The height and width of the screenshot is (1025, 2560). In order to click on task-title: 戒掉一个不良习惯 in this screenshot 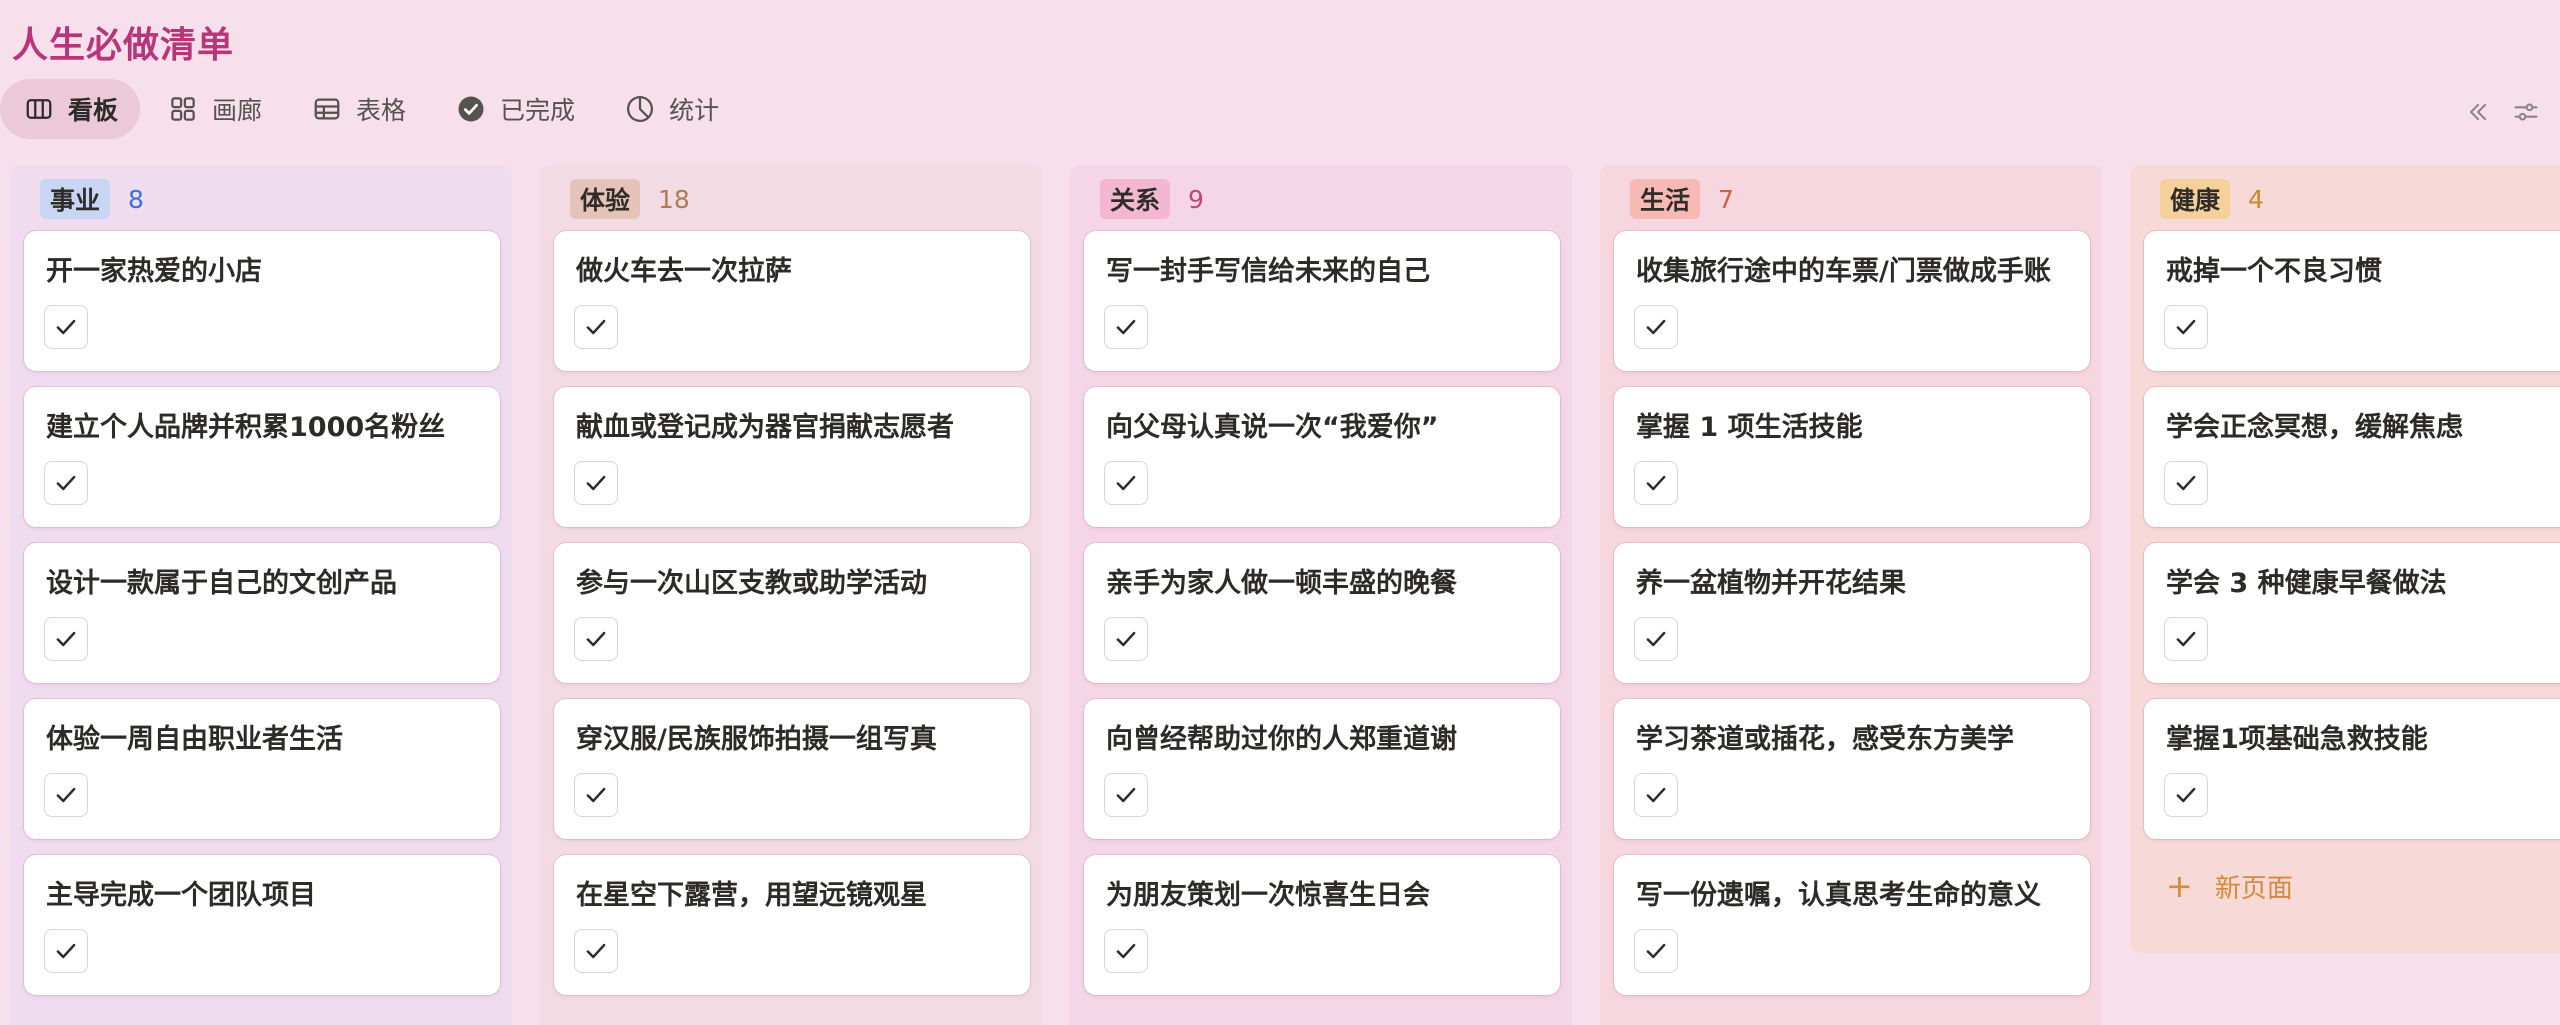, I will do `click(2274, 271)`.